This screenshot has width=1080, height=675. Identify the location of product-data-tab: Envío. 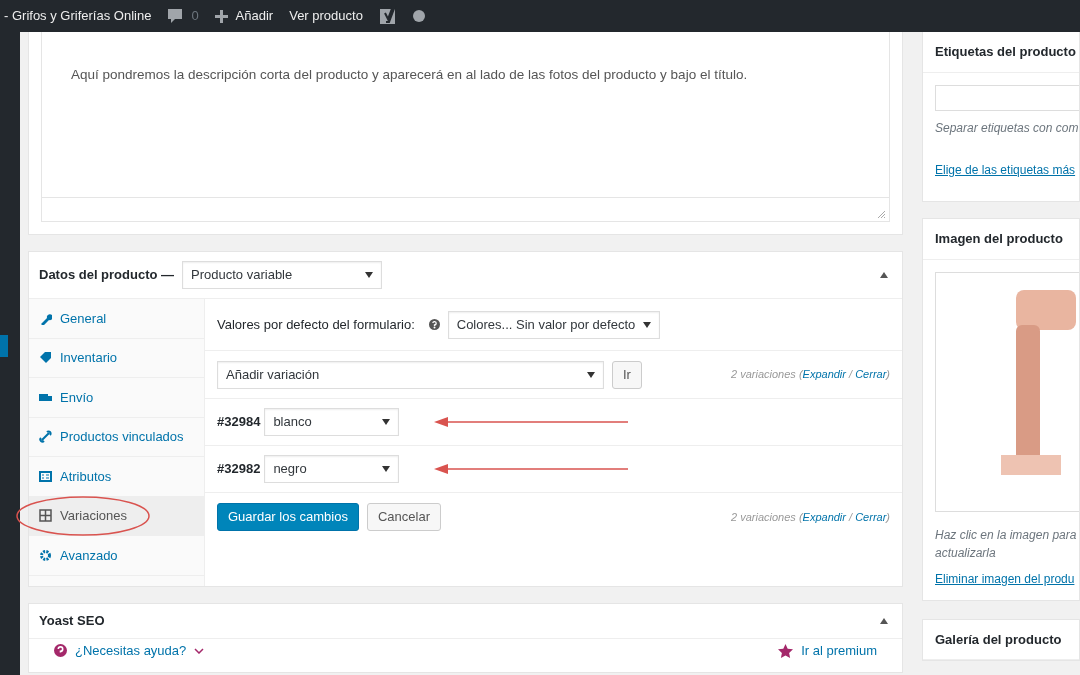
(116, 398).